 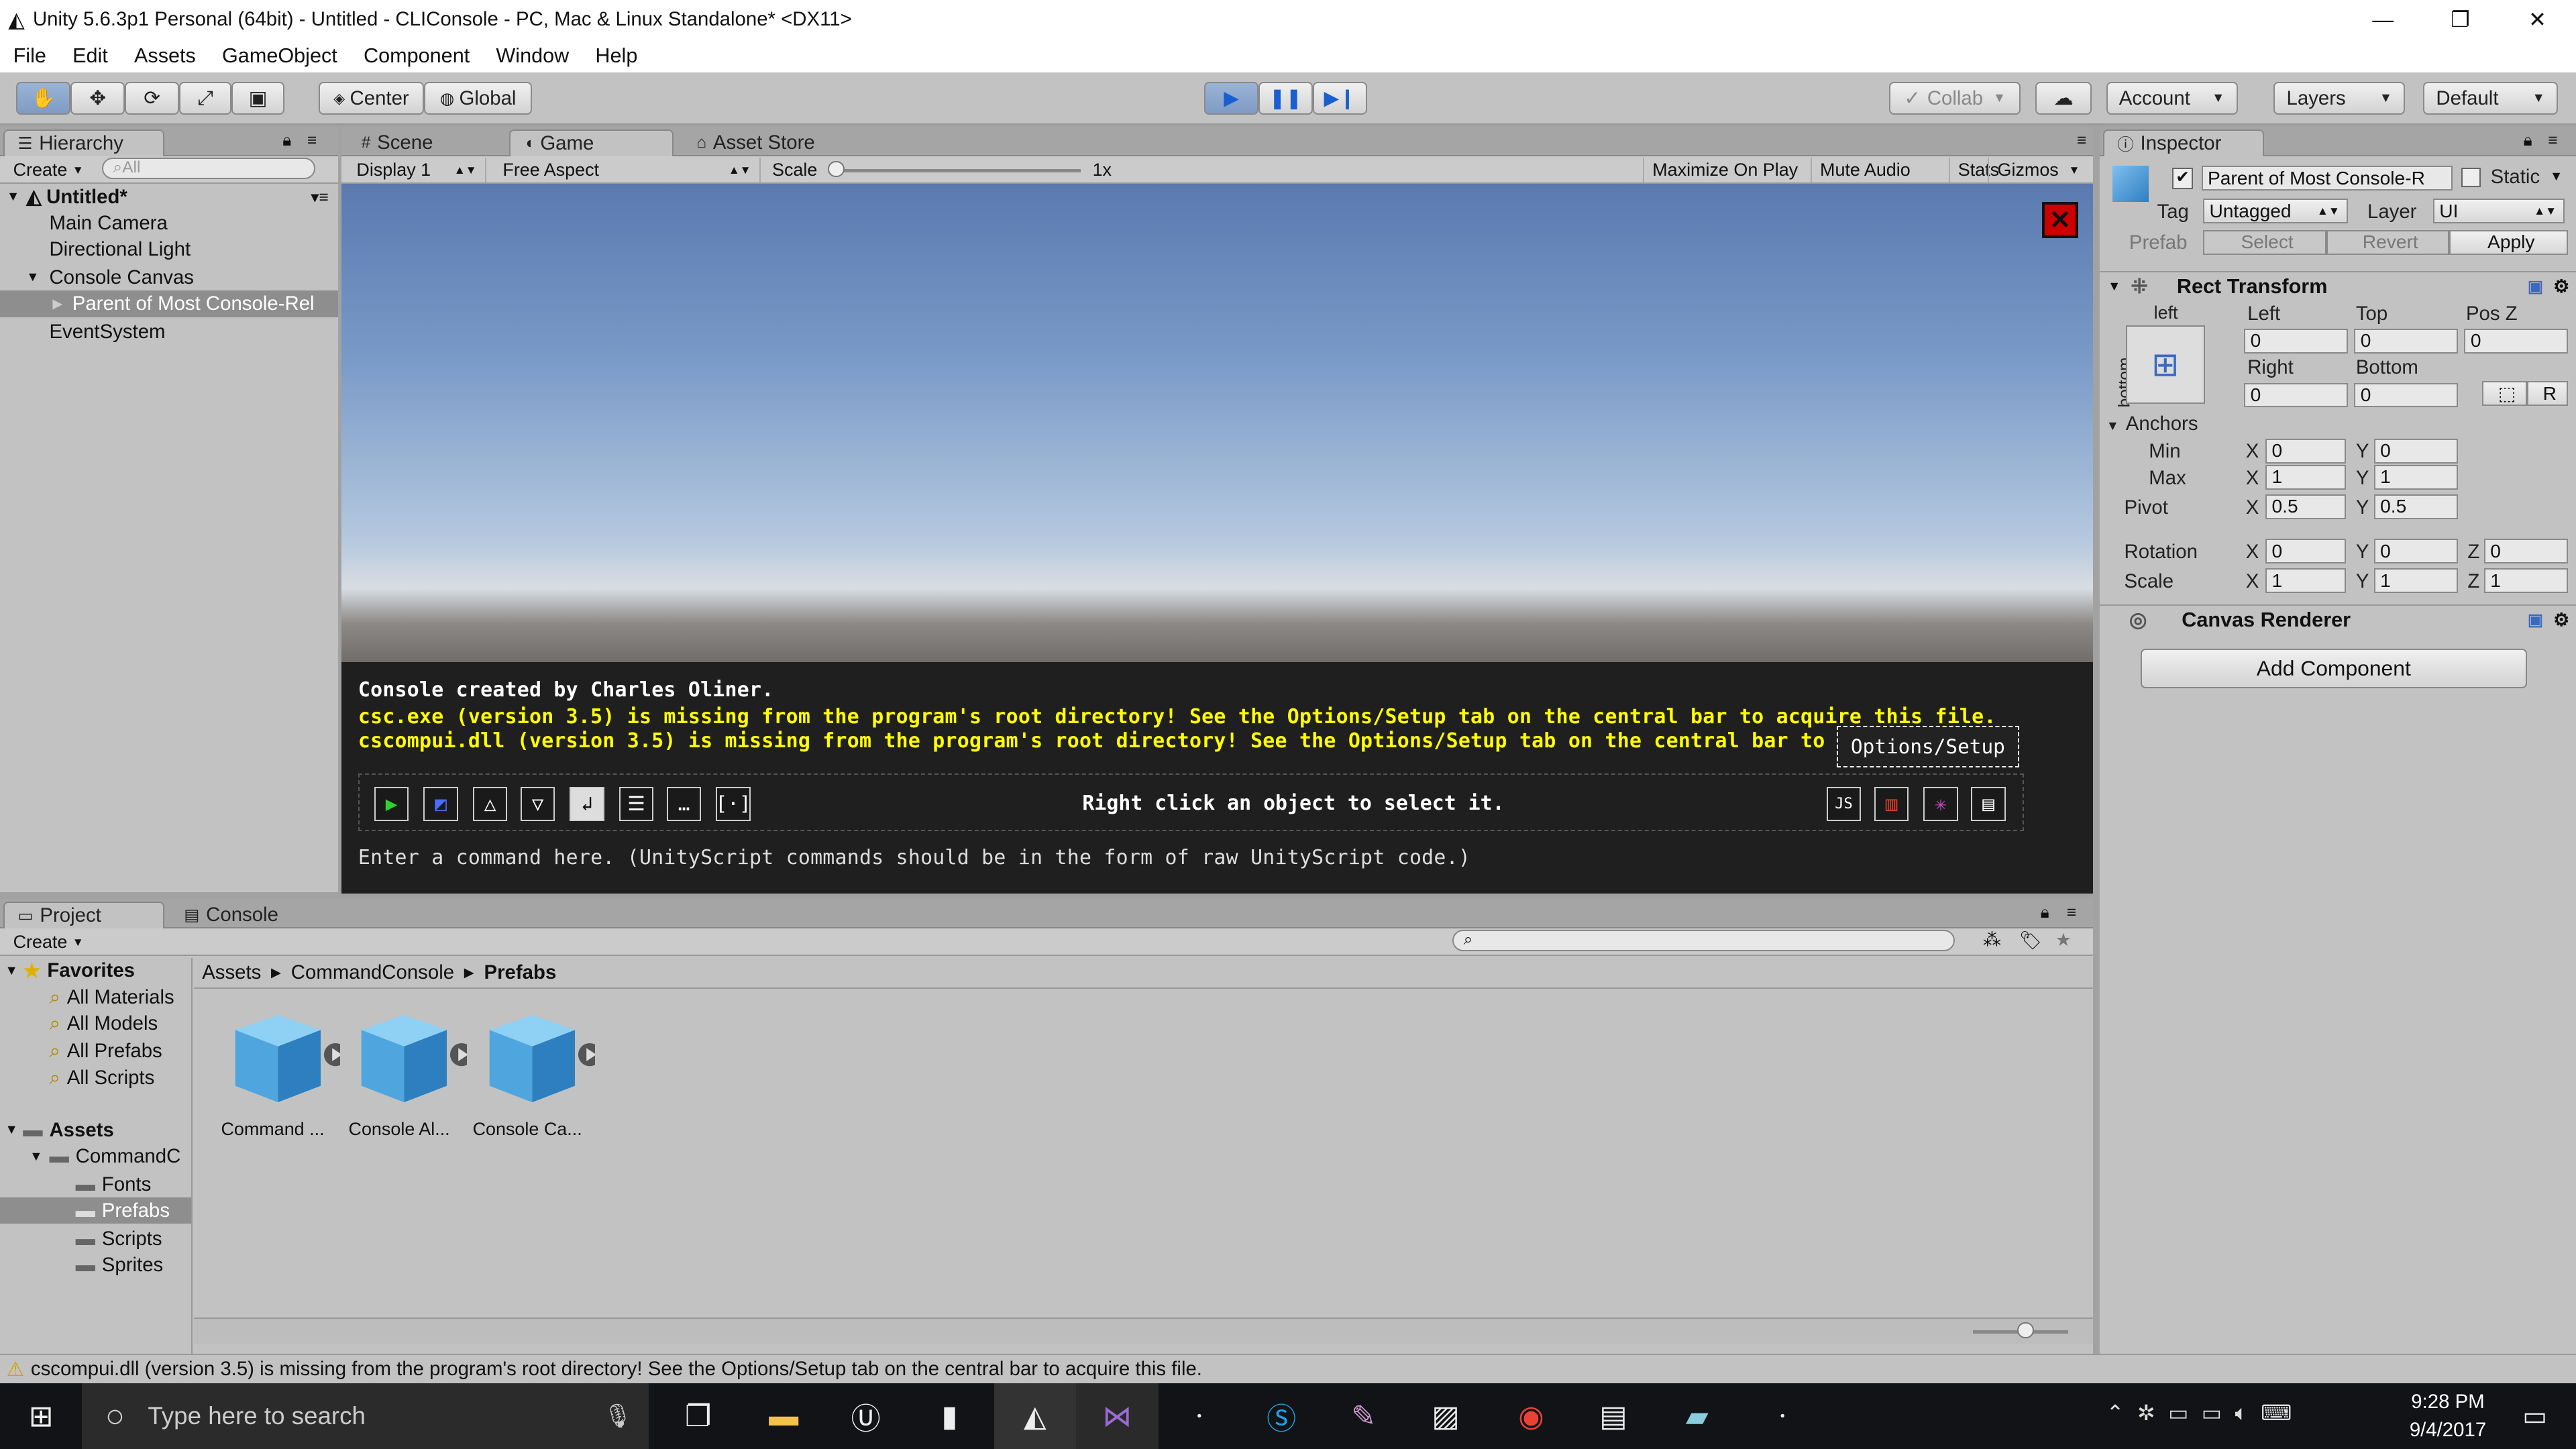 I want to click on tab-inspector: ⓘ Inspector, so click(x=2183, y=142).